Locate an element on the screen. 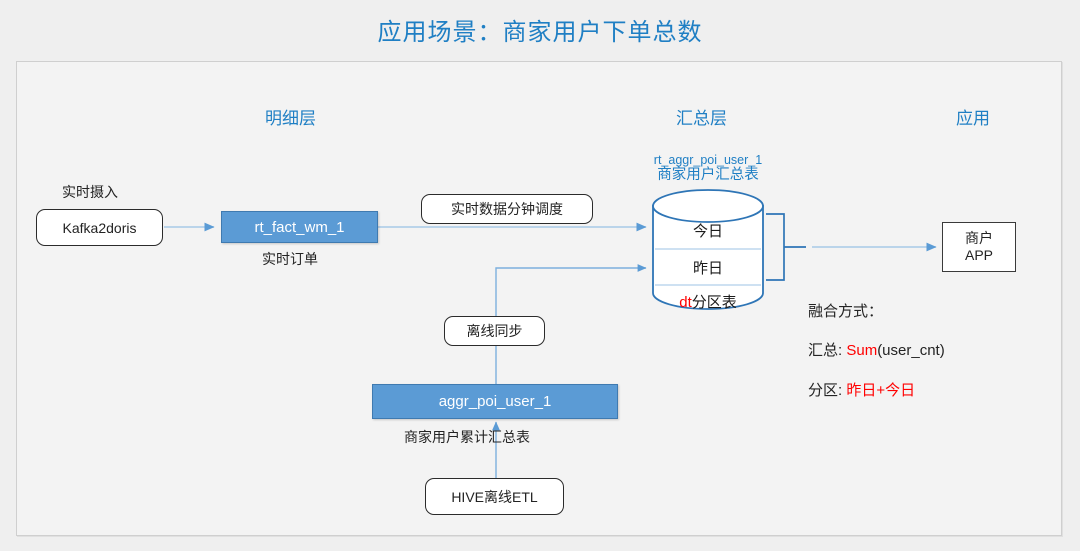 This screenshot has width=1080, height=551. hive-offline-etl-node: HIVE离线ETL is located at coordinates (494, 496).